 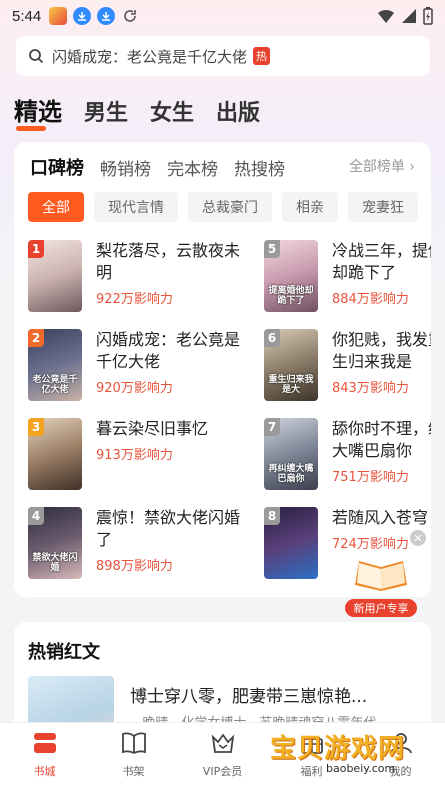 I want to click on tab-female: 女生, so click(x=172, y=111).